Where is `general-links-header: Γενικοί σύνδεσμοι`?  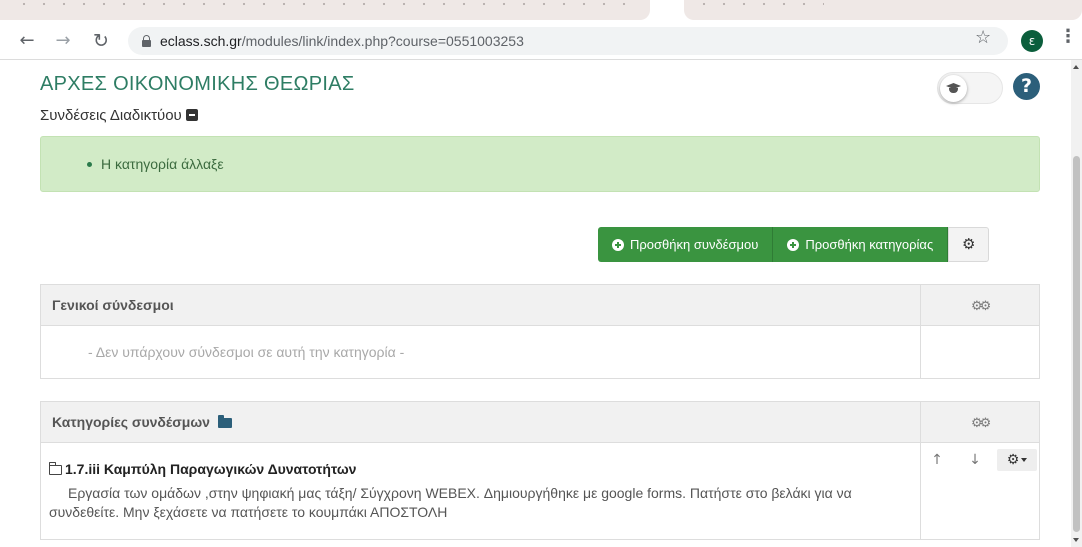 general-links-header: Γενικοί σύνδεσμοι is located at coordinates (113, 305).